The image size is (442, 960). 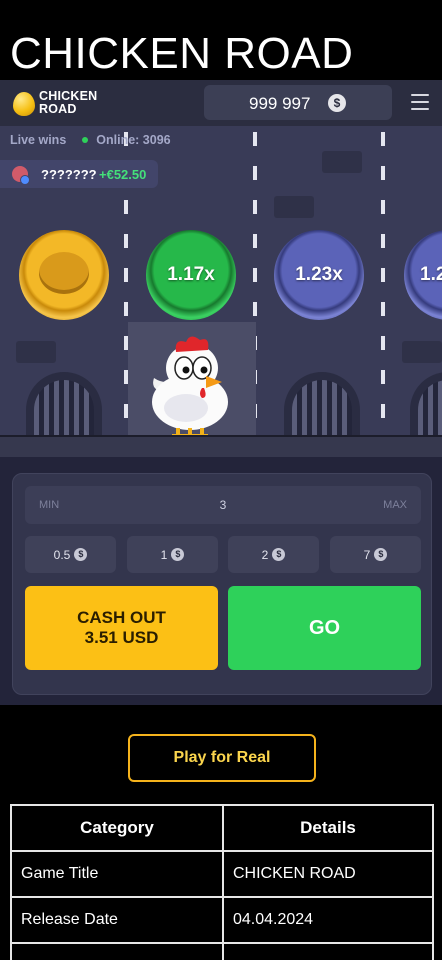 I want to click on multiplier-far: 1.2, so click(x=423, y=275).